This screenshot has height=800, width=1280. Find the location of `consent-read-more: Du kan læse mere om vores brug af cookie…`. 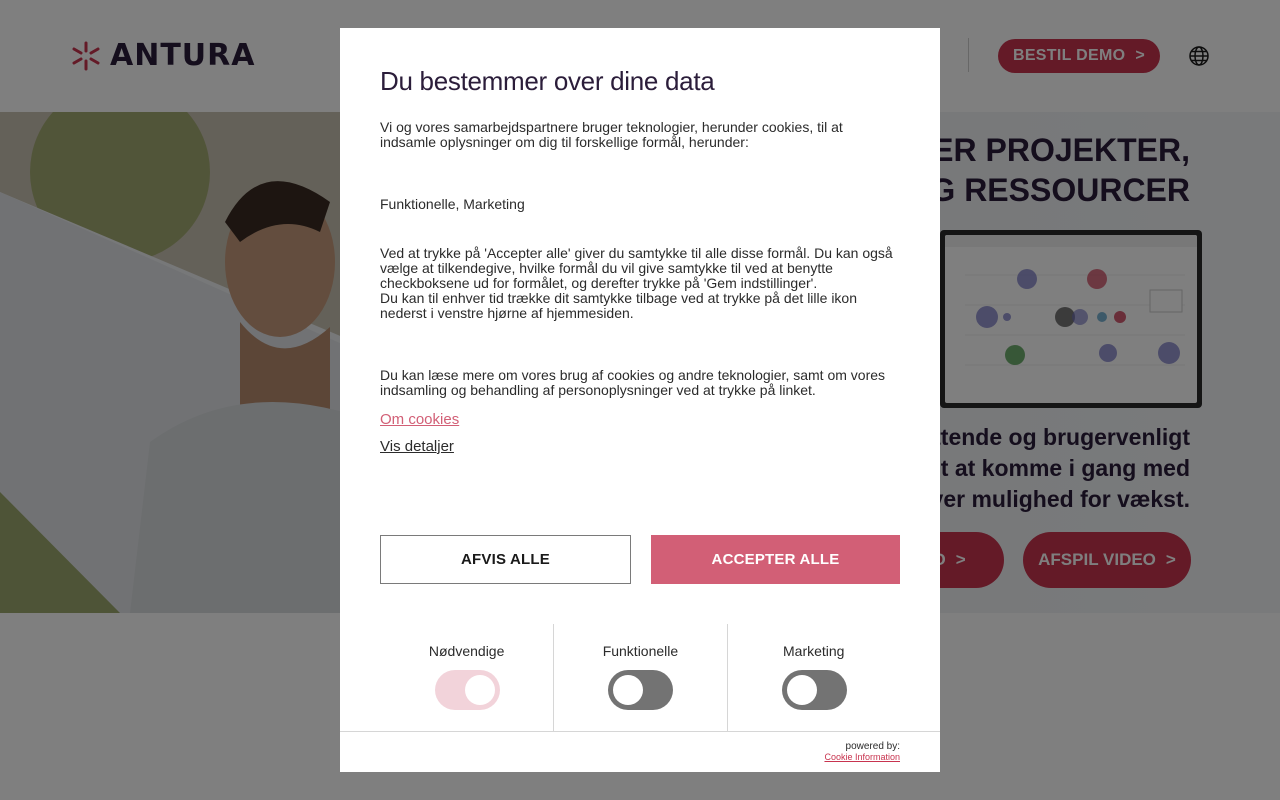

consent-read-more: Du kan læse mere om vores brug af cookie… is located at coordinates (633, 382).